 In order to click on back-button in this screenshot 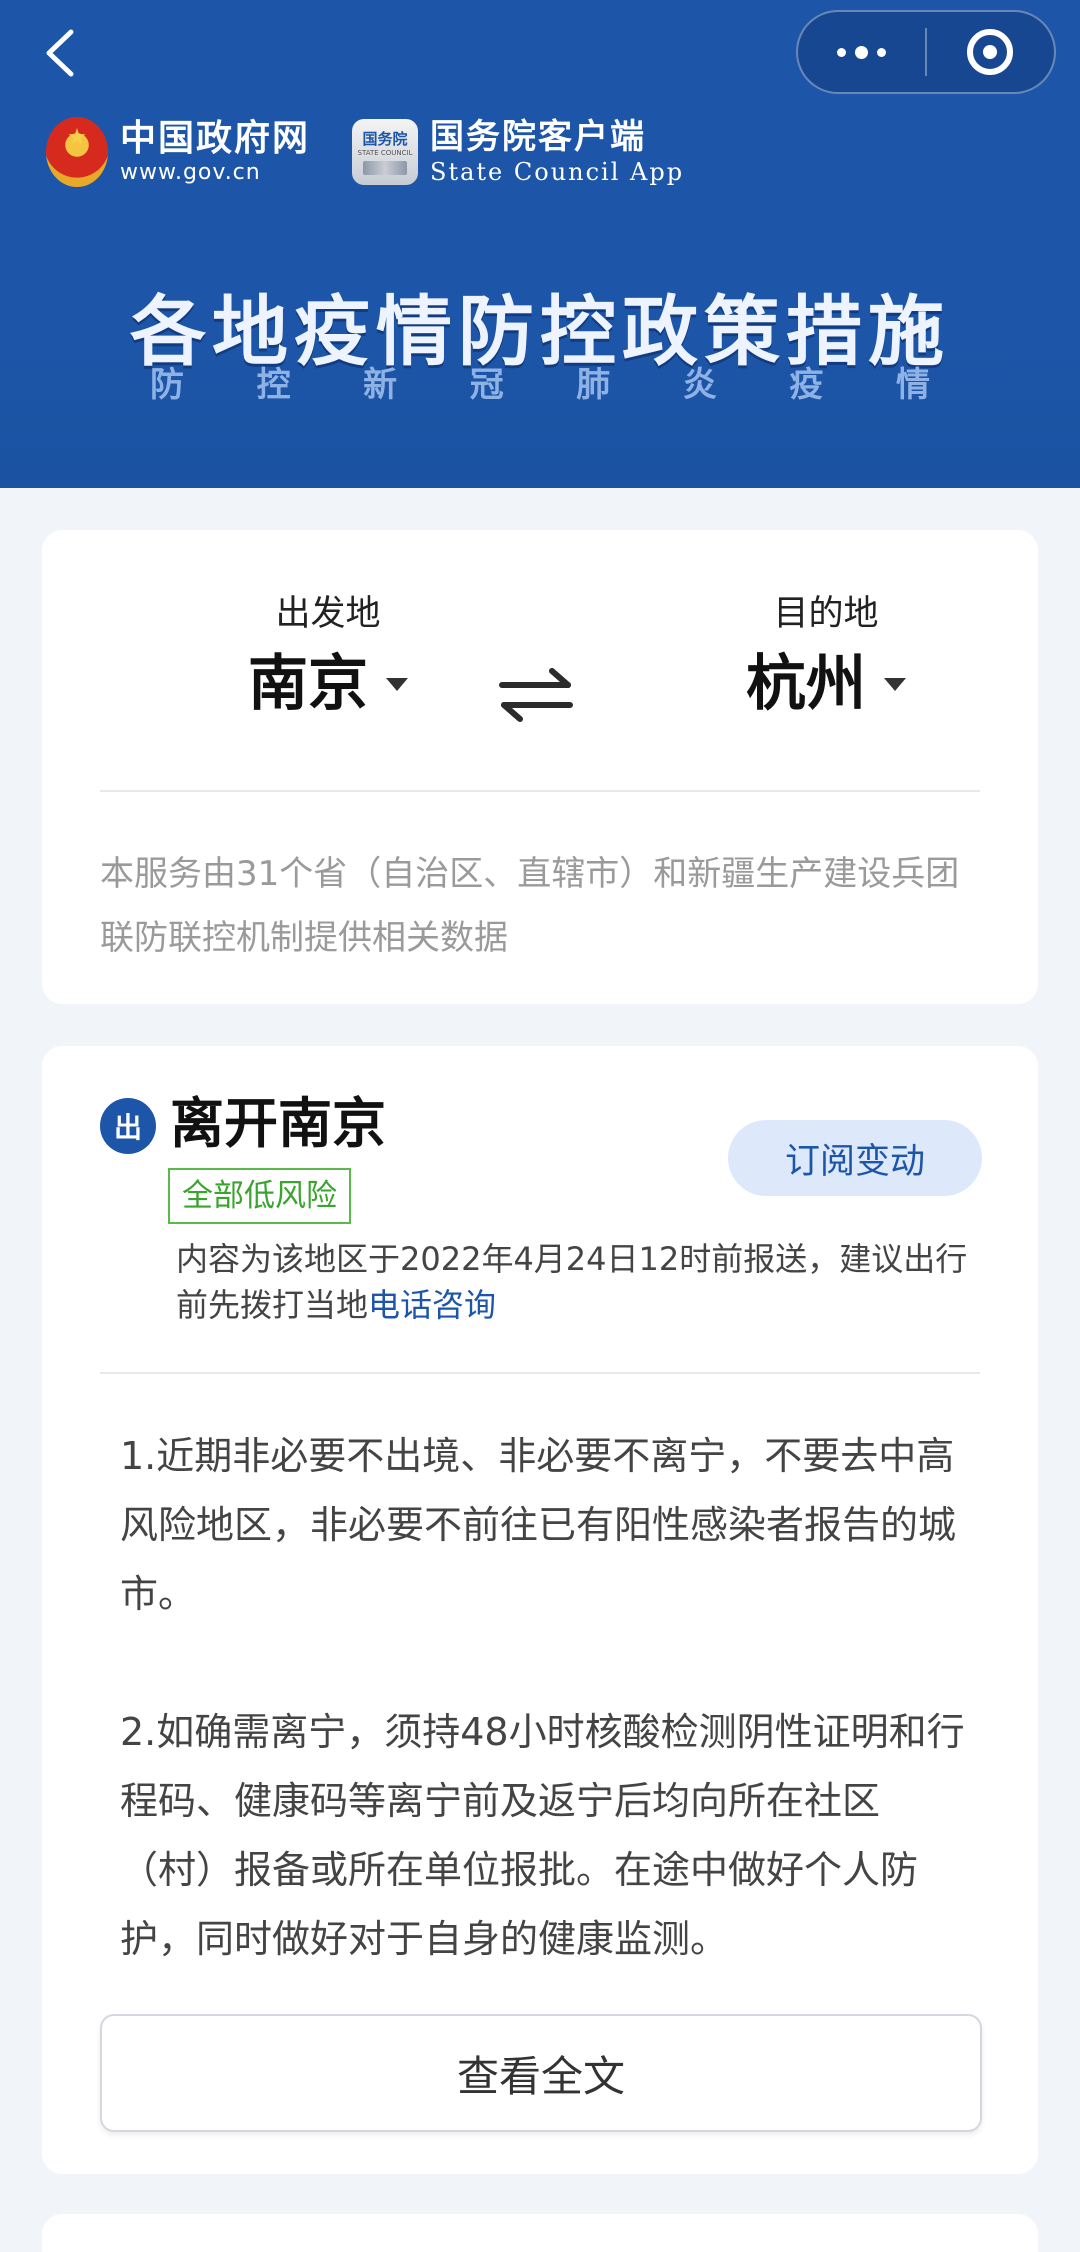, I will do `click(60, 53)`.